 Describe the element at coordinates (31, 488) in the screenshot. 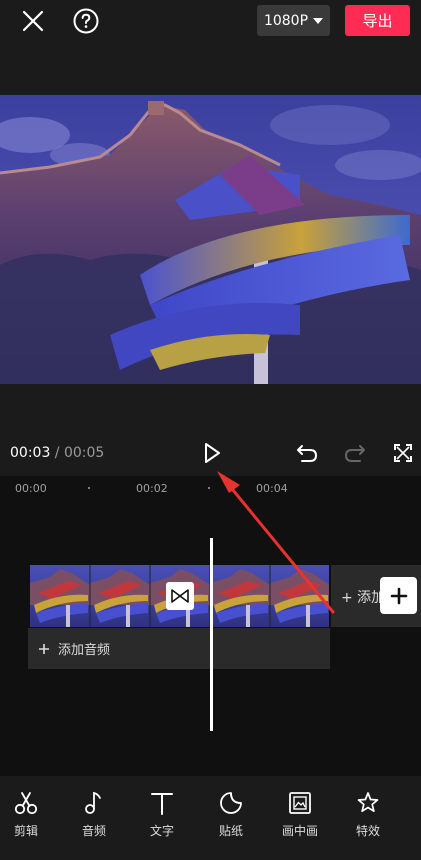

I see `ruler-label: 00:00` at that location.